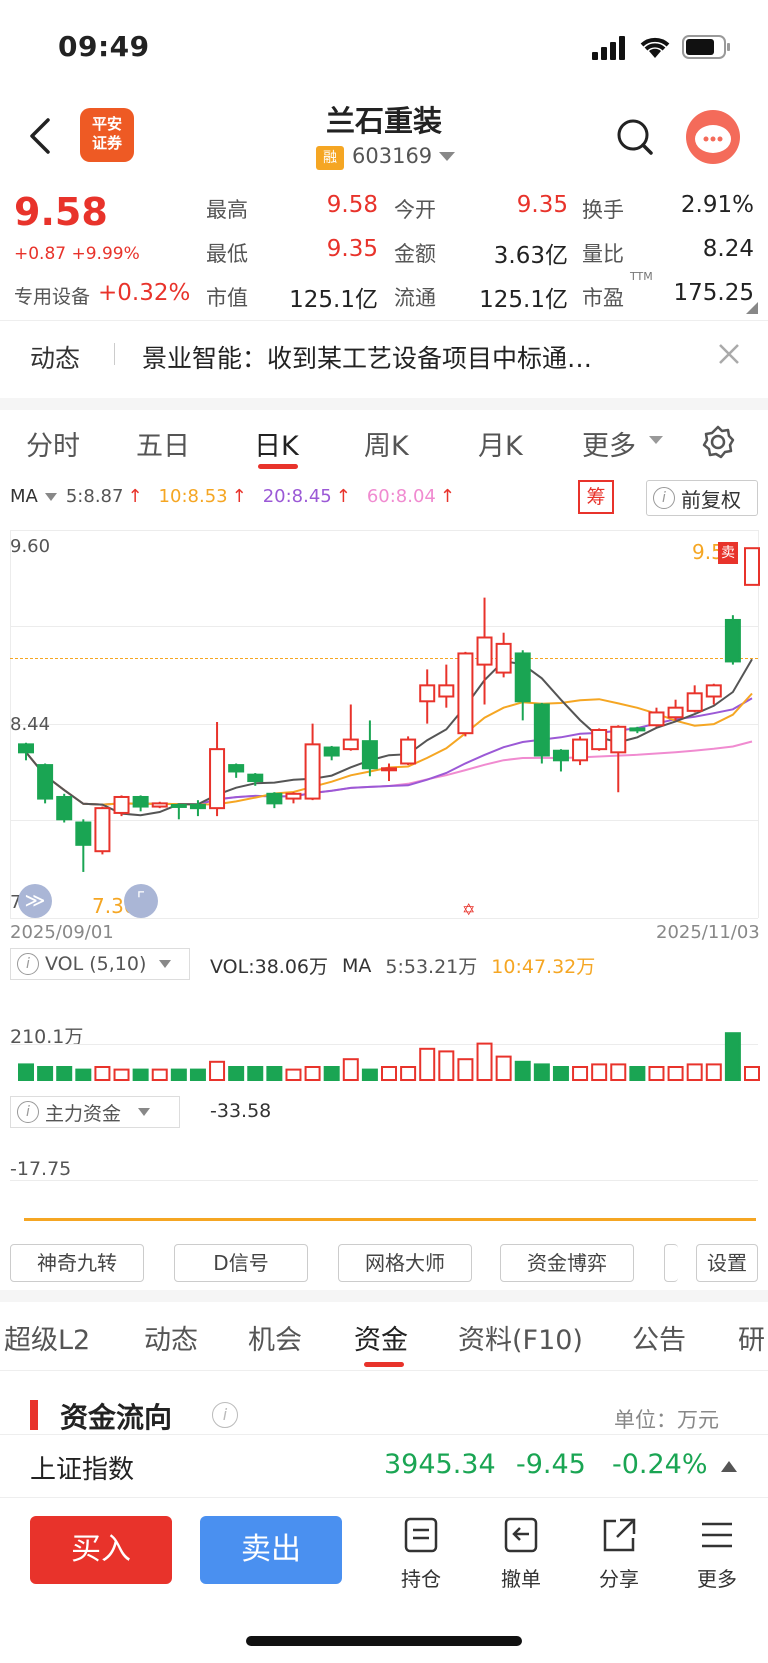  What do you see at coordinates (77, 254) in the screenshot?
I see `price-change: +0.87 +9.99%` at bounding box center [77, 254].